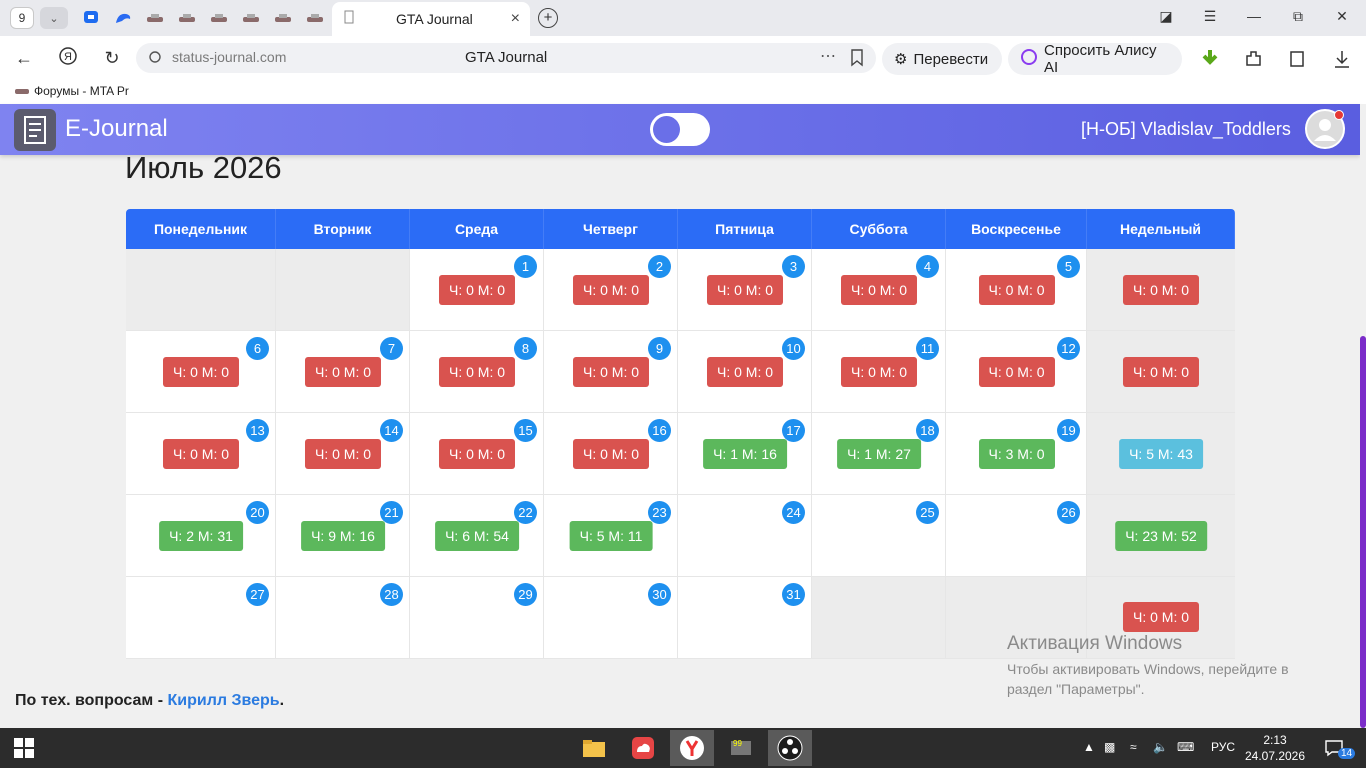 Image resolution: width=1366 pixels, height=768 pixels. I want to click on more-icon: ⋯, so click(828, 56).